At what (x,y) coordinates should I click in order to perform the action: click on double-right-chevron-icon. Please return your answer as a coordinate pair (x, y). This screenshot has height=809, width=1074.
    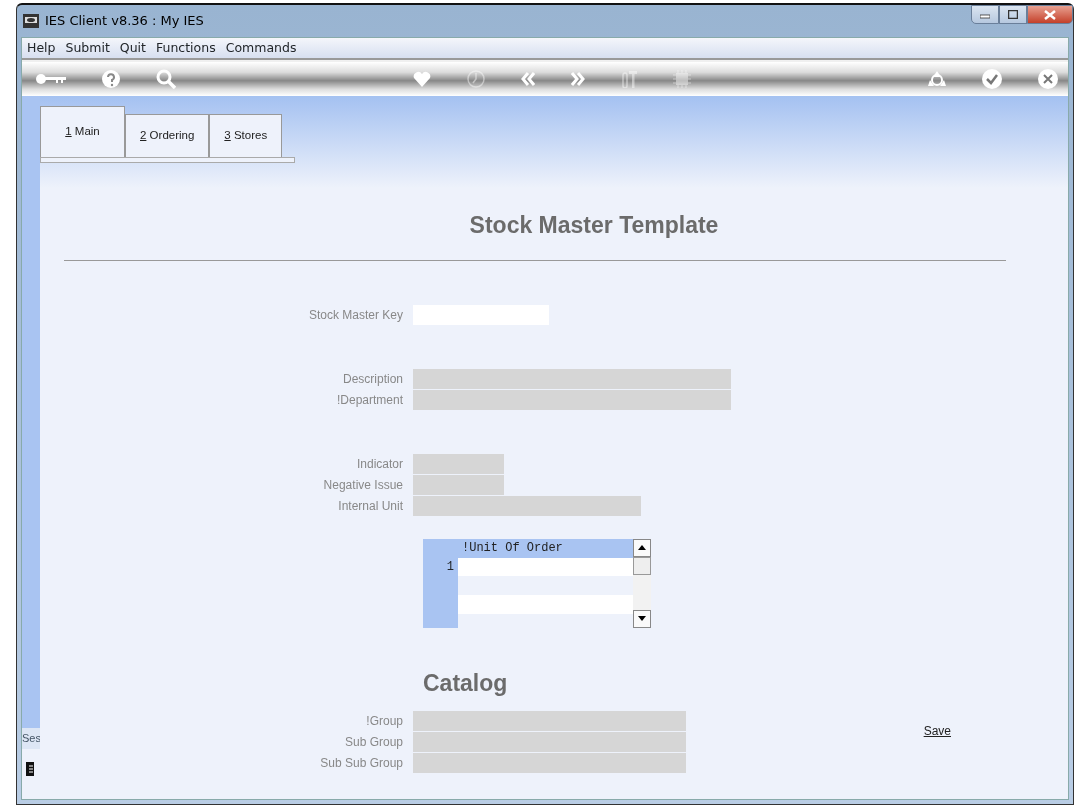
    Looking at the image, I should click on (578, 79).